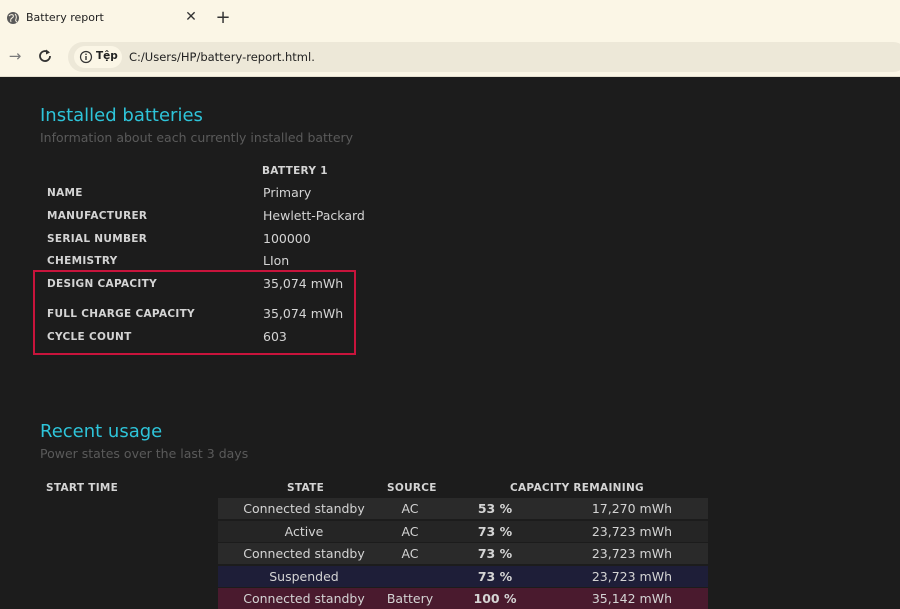 Image resolution: width=900 pixels, height=609 pixels. I want to click on label-design-capacity: DESIGN CAPACITY, so click(102, 284).